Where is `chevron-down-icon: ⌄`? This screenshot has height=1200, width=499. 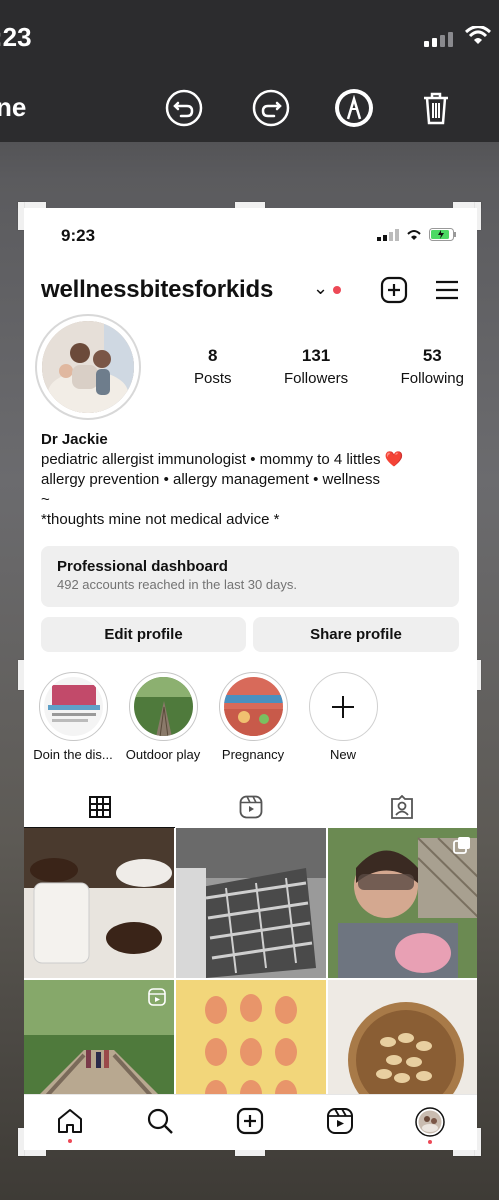 chevron-down-icon: ⌄ is located at coordinates (320, 288).